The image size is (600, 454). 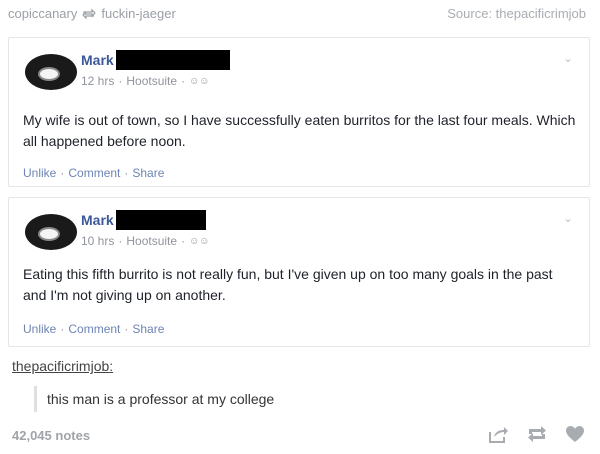 I want to click on post-controls, so click(x=529, y=434).